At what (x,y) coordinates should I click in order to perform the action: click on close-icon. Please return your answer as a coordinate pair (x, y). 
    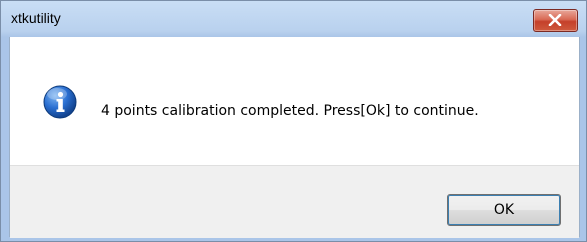
    Looking at the image, I should click on (555, 20).